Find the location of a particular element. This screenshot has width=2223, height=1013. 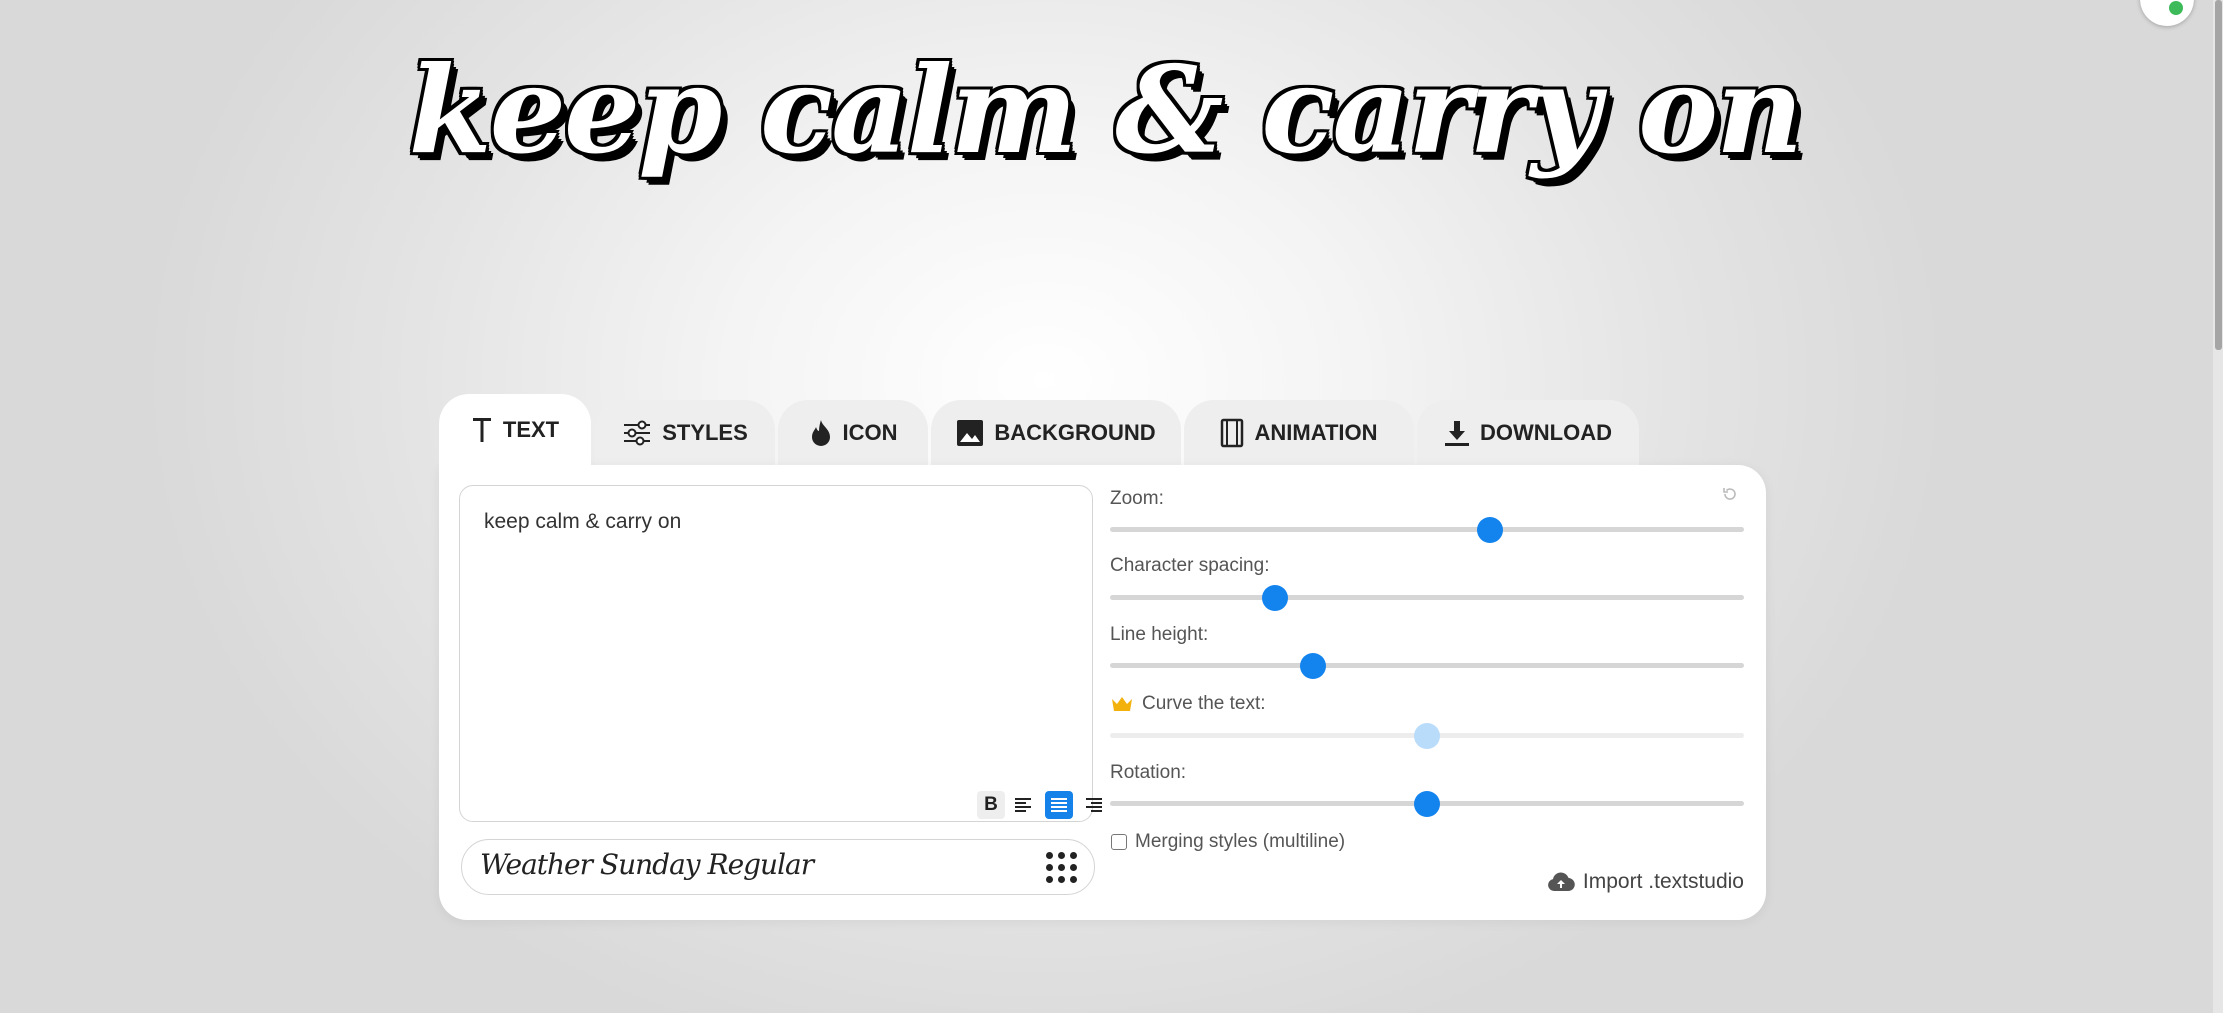

align-center-button is located at coordinates (1059, 805).